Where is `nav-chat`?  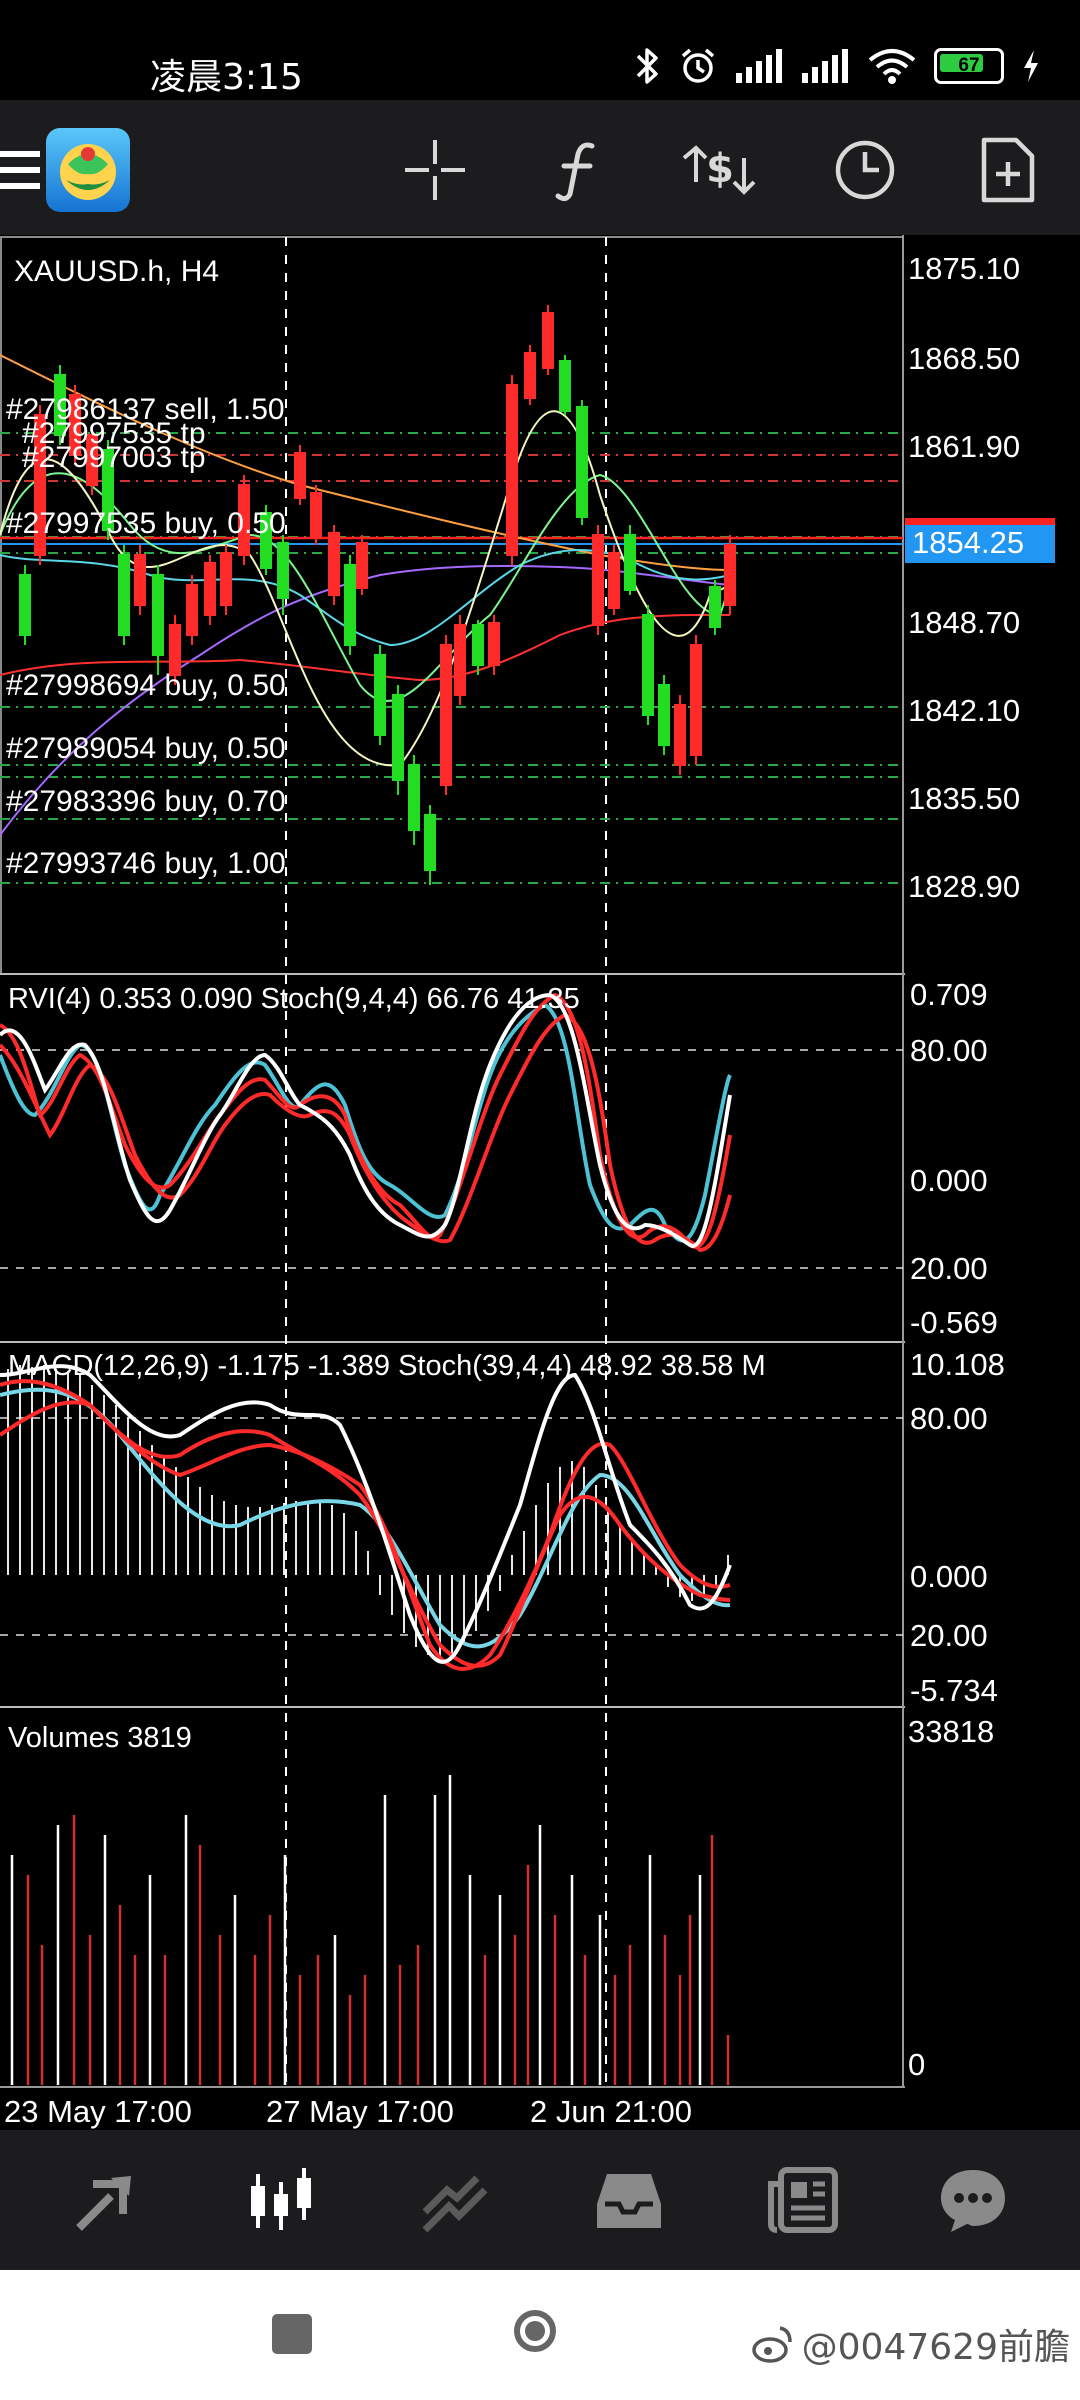
nav-chat is located at coordinates (973, 2200).